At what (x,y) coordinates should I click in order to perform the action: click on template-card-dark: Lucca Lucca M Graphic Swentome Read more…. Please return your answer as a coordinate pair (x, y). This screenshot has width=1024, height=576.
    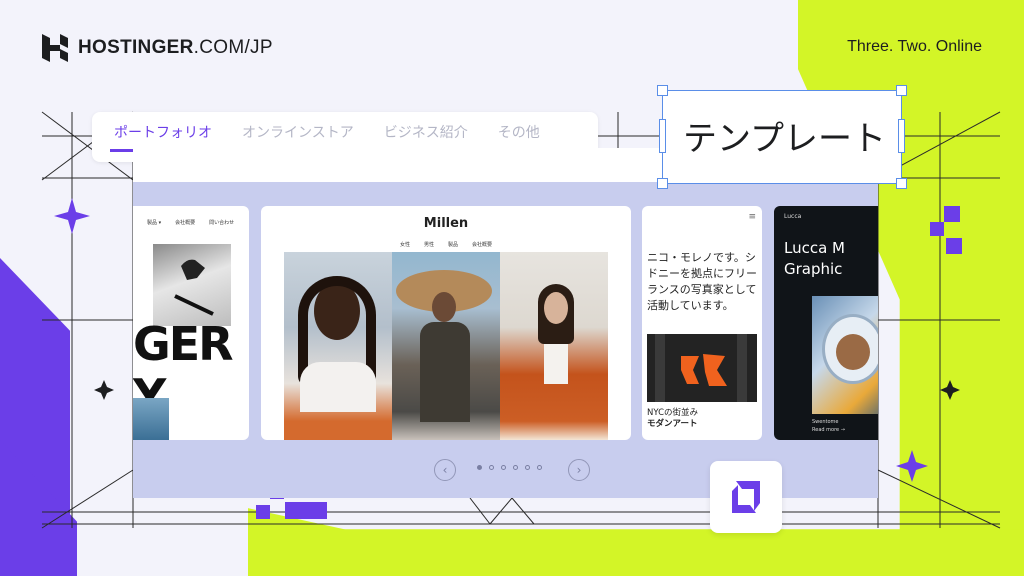
    Looking at the image, I should click on (826, 323).